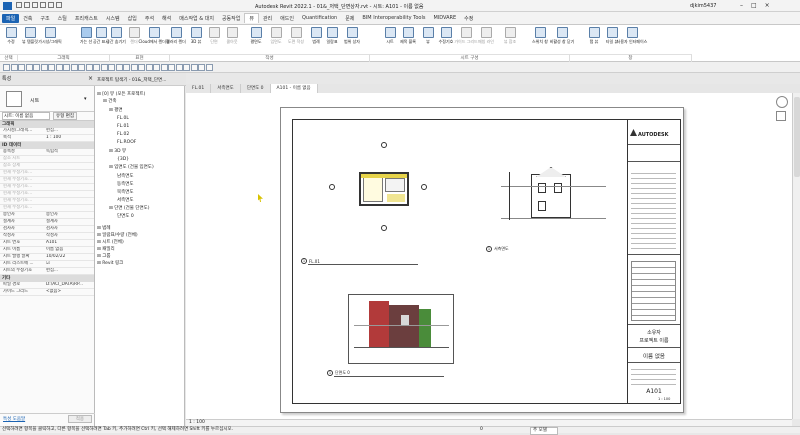 The height and width of the screenshot is (435, 800). I want to click on browser-node: 동측면도, so click(125, 185).